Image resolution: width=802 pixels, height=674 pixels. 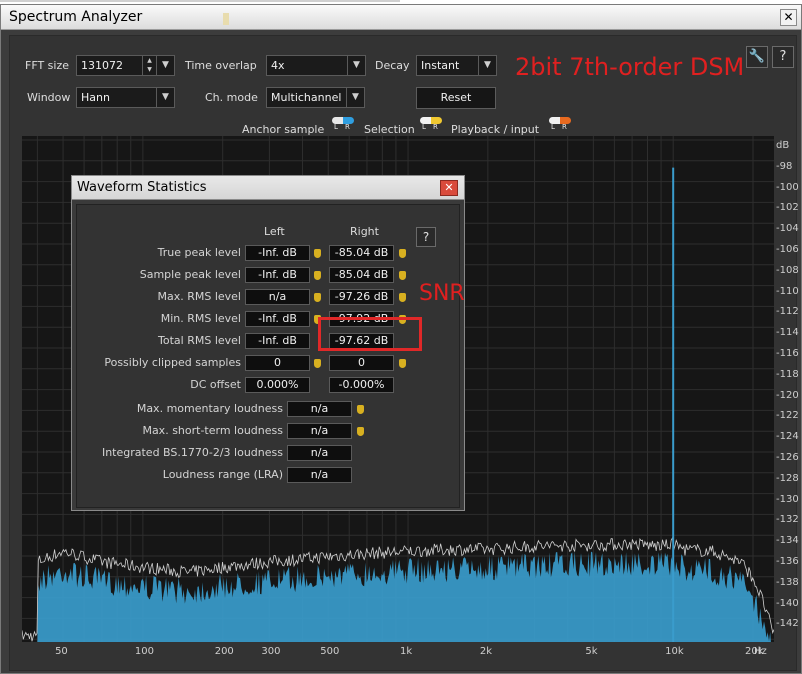 What do you see at coordinates (787, 541) in the screenshot?
I see `y-tick-label: -134` at bounding box center [787, 541].